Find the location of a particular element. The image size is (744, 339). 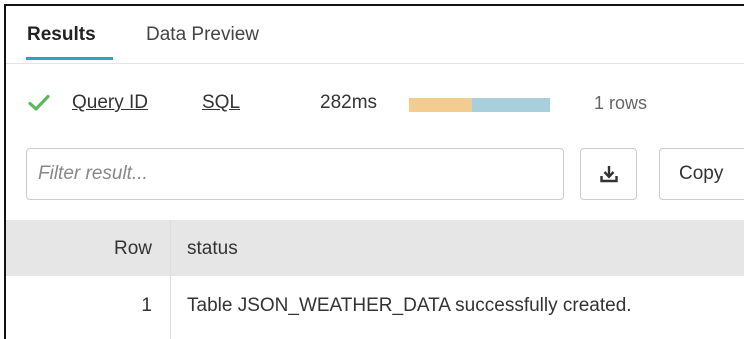

column-header-row: Row is located at coordinates (133, 249).